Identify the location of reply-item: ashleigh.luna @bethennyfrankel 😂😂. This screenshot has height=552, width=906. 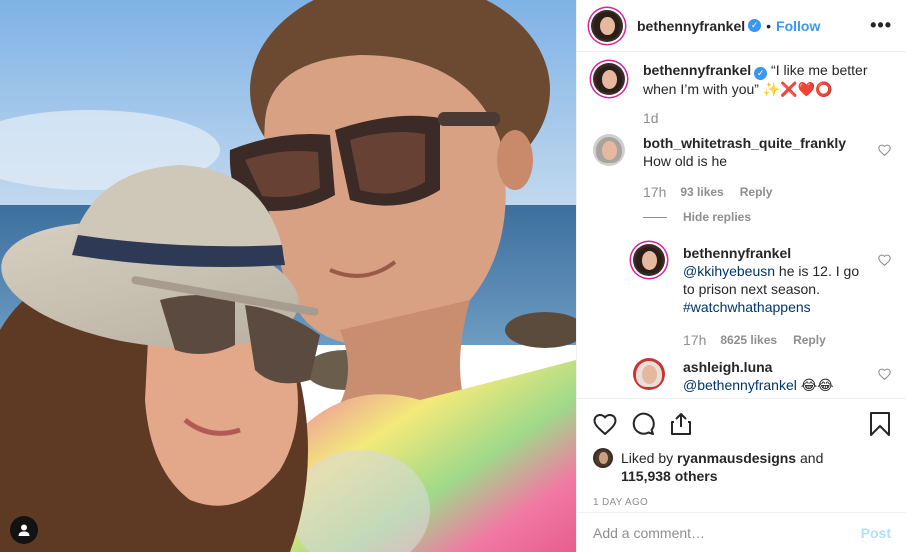
(762, 376).